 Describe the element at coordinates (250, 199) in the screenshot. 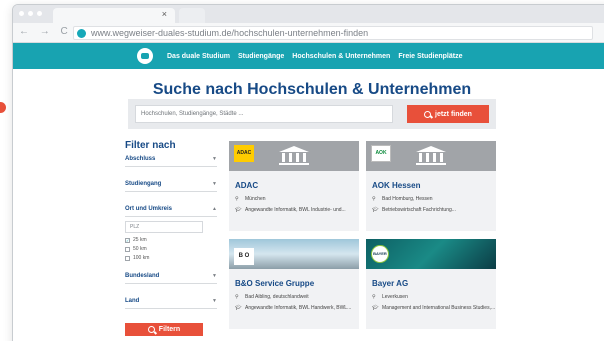

I see `card-location: ⚲ München` at that location.